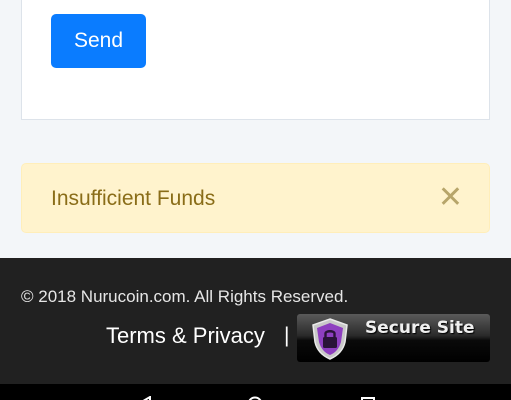 This screenshot has height=400, width=511. Describe the element at coordinates (255, 392) in the screenshot. I see `system-navigation-bar` at that location.